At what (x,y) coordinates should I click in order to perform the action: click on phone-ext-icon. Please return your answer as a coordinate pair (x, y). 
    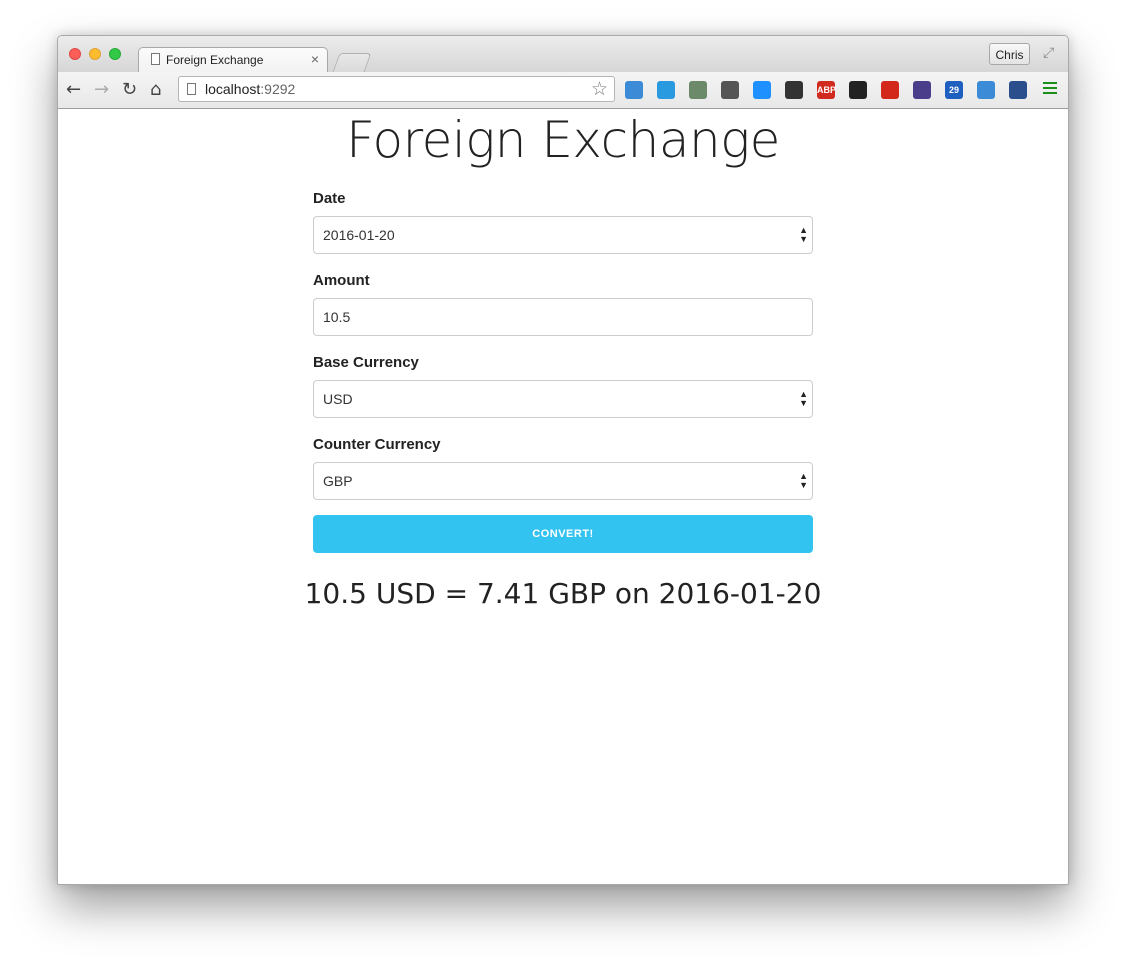
    Looking at the image, I should click on (1018, 90).